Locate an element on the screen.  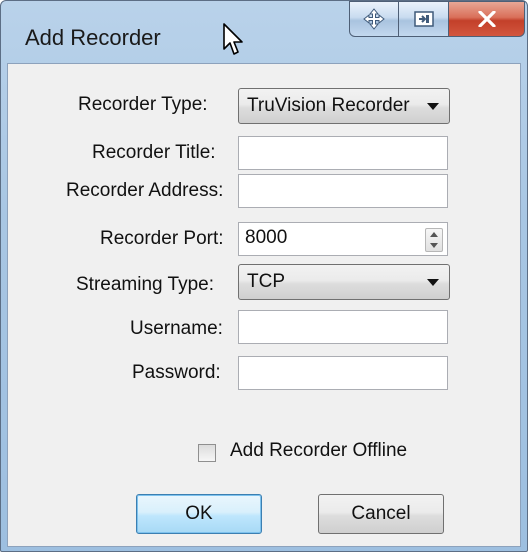
recorder-port-label: Recorder Port: is located at coordinates (162, 238).